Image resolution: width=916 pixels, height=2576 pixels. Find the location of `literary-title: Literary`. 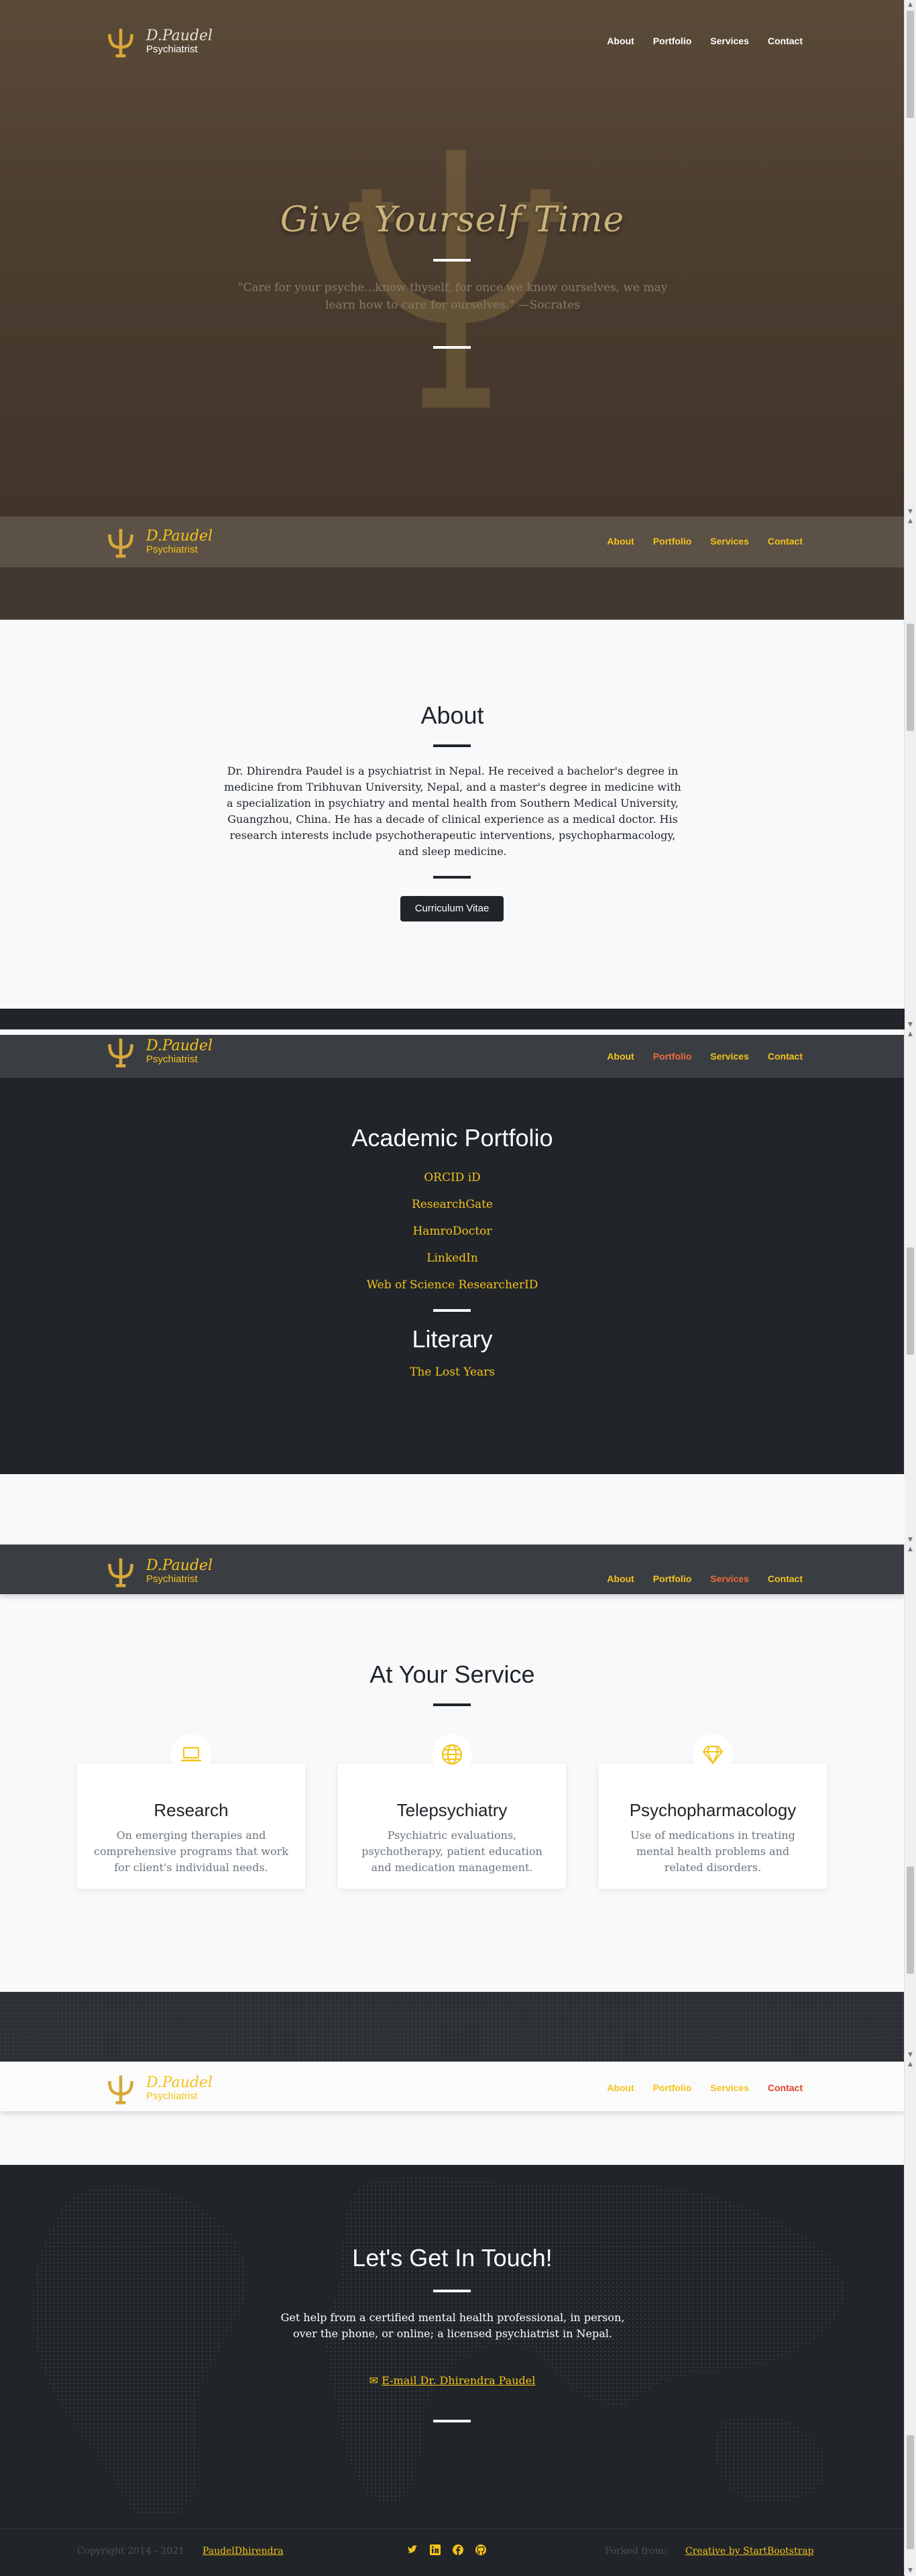

literary-title: Literary is located at coordinates (452, 1339).